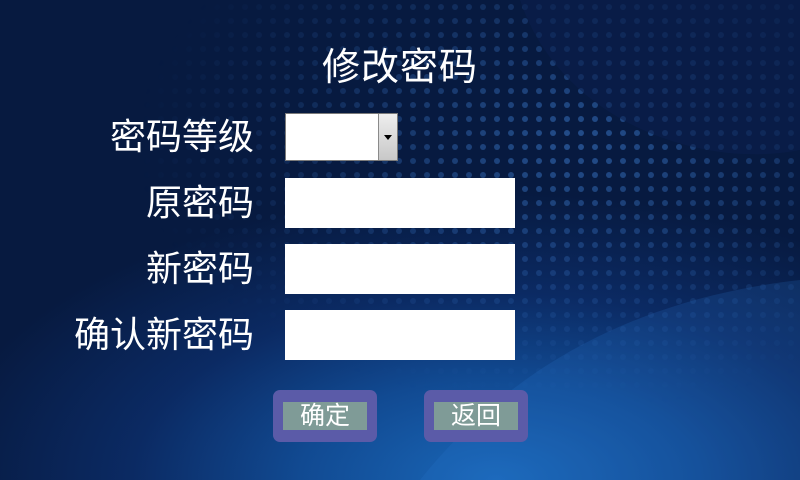  Describe the element at coordinates (400, 269) in the screenshot. I see `new-password-input` at that location.